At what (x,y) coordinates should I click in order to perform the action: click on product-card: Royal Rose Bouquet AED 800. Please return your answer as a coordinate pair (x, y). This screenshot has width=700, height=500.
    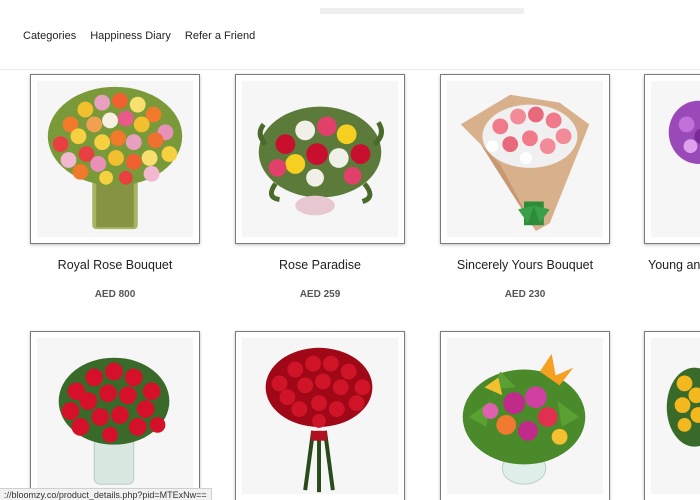
    Looking at the image, I should click on (115, 187).